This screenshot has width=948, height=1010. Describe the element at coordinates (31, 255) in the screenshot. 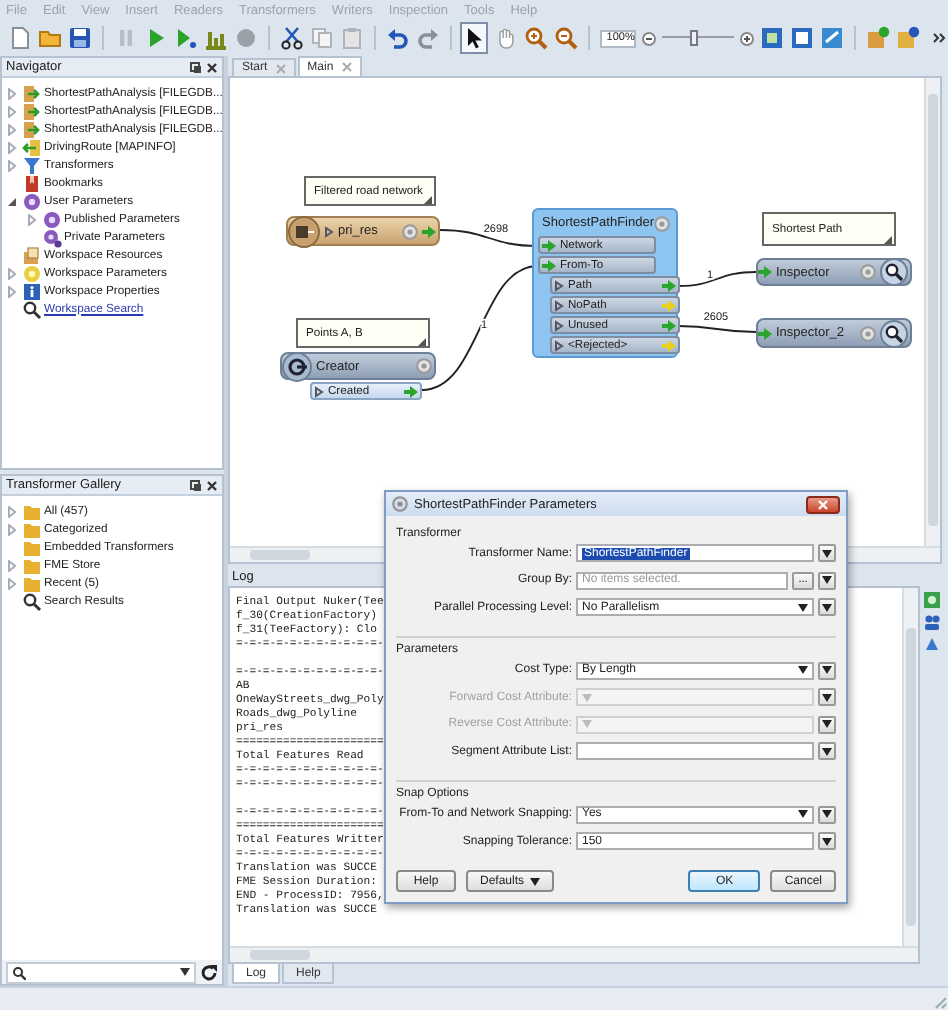

I see `resource-icon` at that location.